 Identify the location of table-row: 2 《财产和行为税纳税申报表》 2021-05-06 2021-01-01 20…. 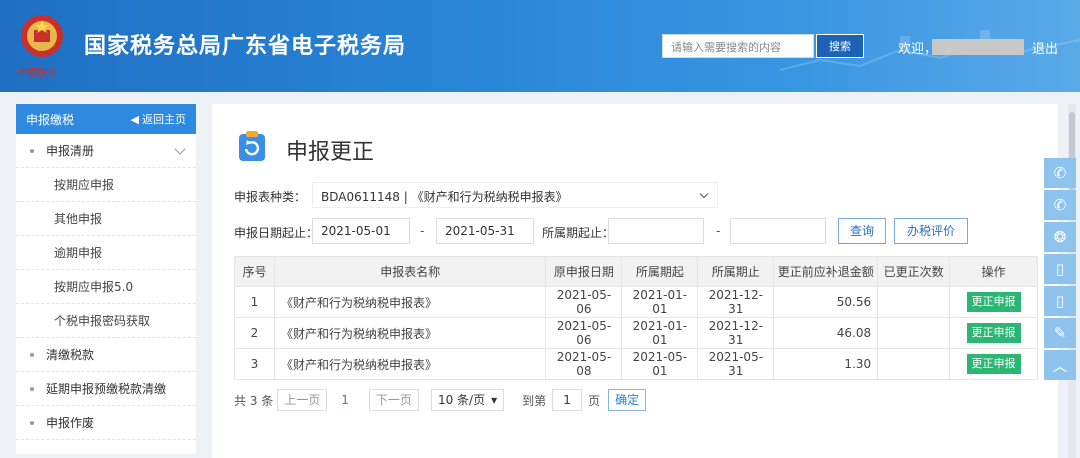
(636, 333).